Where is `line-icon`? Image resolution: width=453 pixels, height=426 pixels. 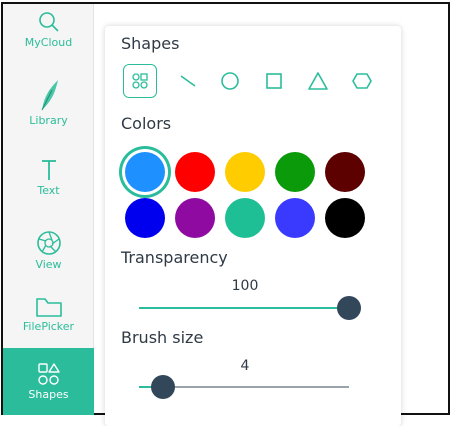 line-icon is located at coordinates (188, 81).